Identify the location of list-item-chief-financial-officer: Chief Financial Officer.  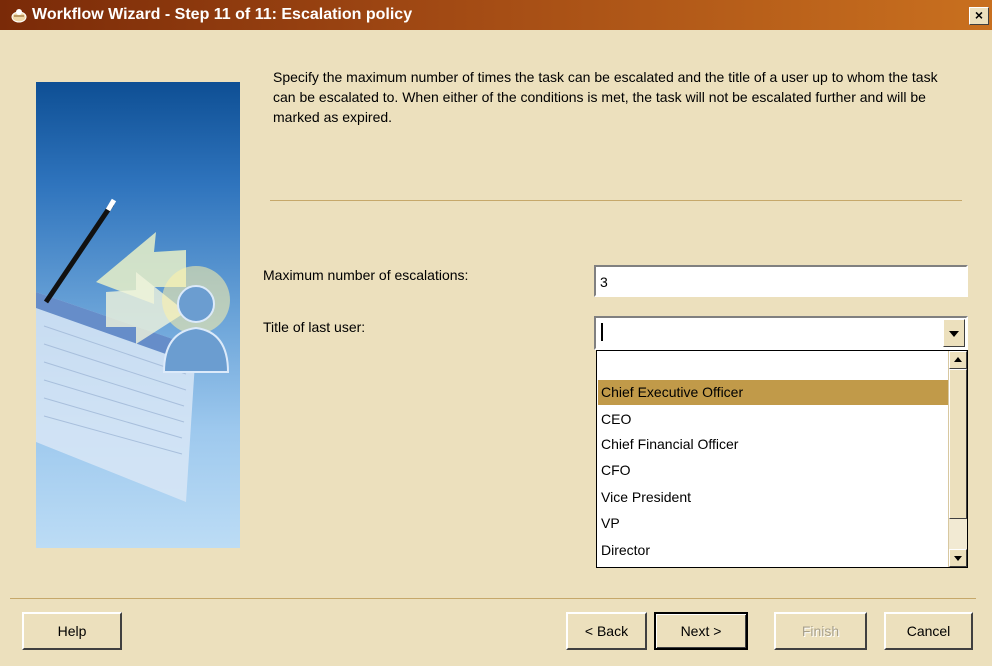
(773, 444).